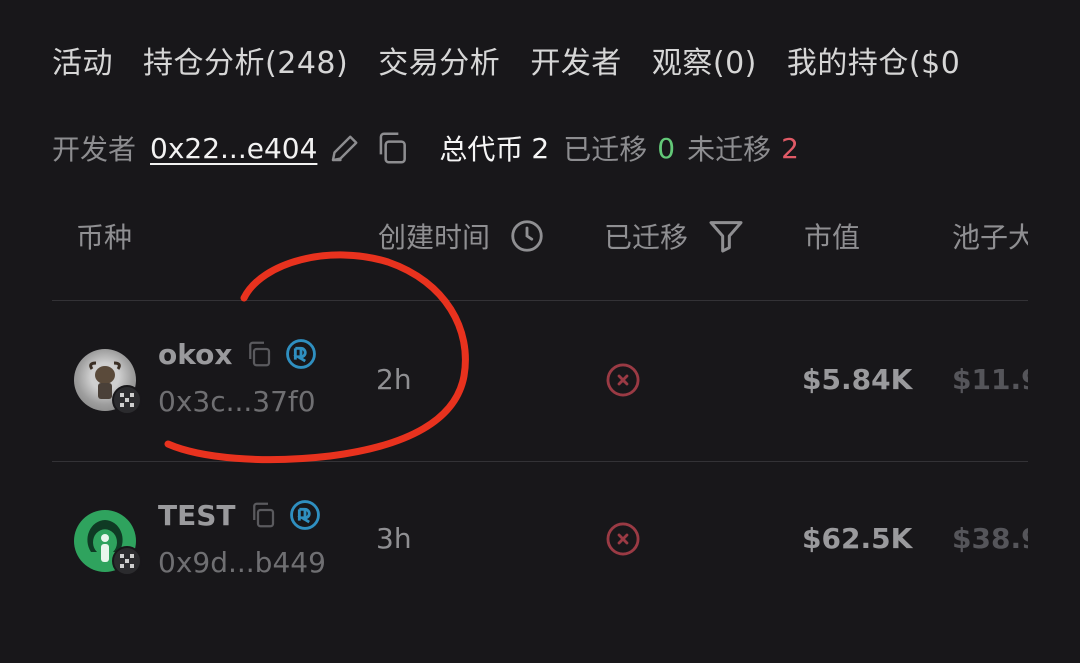 The height and width of the screenshot is (663, 1080). I want to click on token-name-group: TEST, so click(240, 515).